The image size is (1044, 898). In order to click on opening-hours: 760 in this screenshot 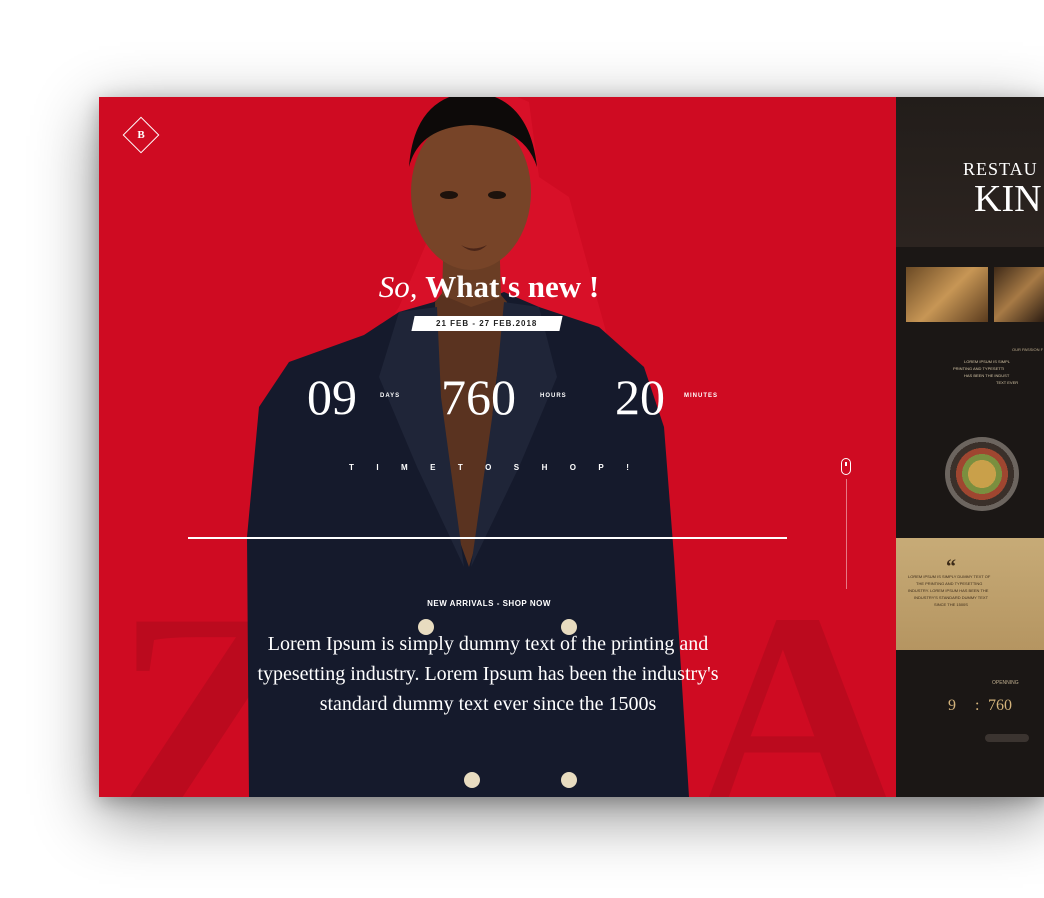, I will do `click(1000, 705)`.